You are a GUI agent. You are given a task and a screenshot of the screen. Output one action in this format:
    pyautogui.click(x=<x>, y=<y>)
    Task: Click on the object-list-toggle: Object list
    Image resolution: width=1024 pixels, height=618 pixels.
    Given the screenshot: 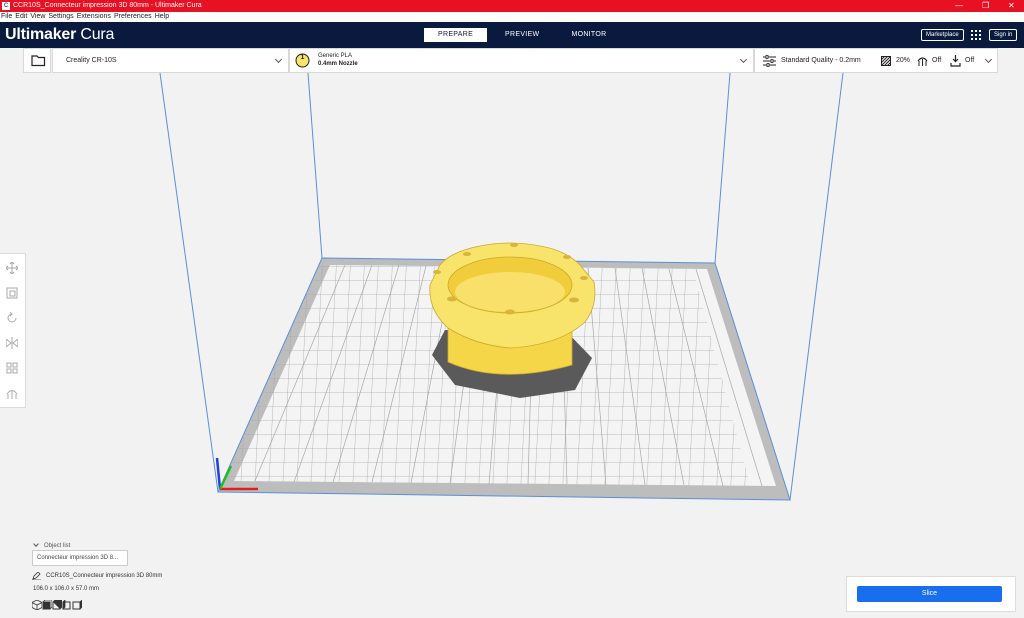 What is the action you would take?
    pyautogui.click(x=52, y=545)
    